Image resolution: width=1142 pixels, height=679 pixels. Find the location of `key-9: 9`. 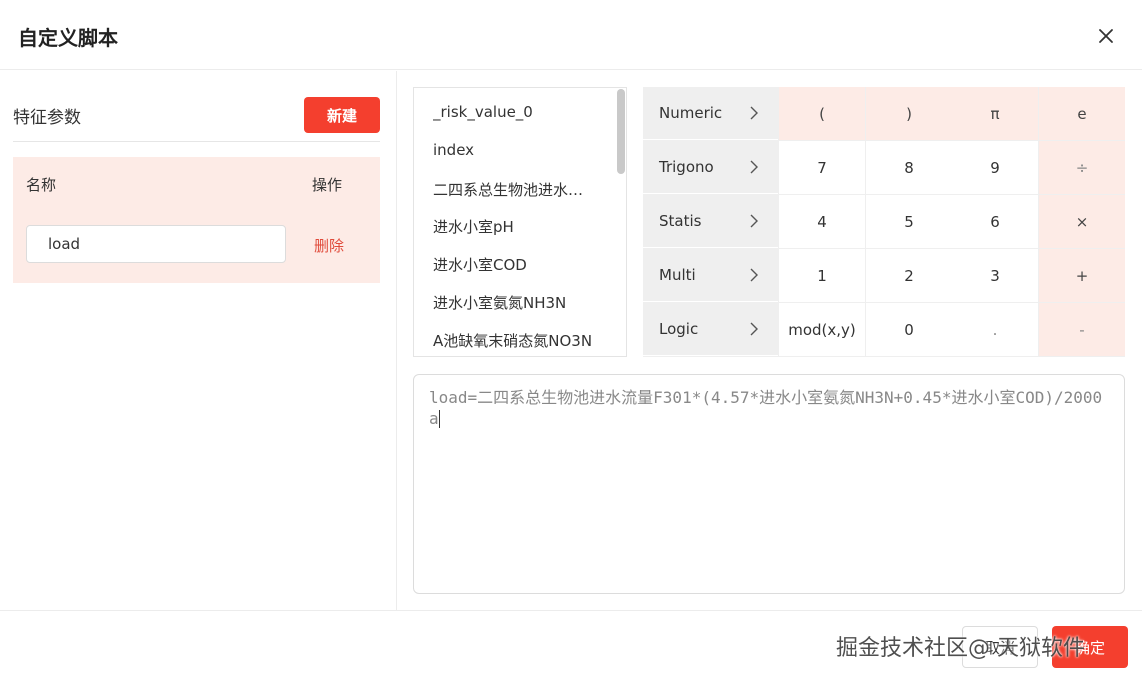

key-9: 9 is located at coordinates (995, 167).